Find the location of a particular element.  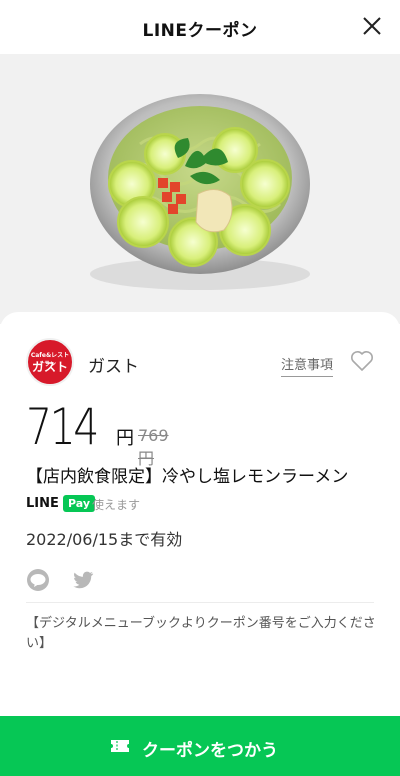

store-name: ガスト is located at coordinates (113, 367).